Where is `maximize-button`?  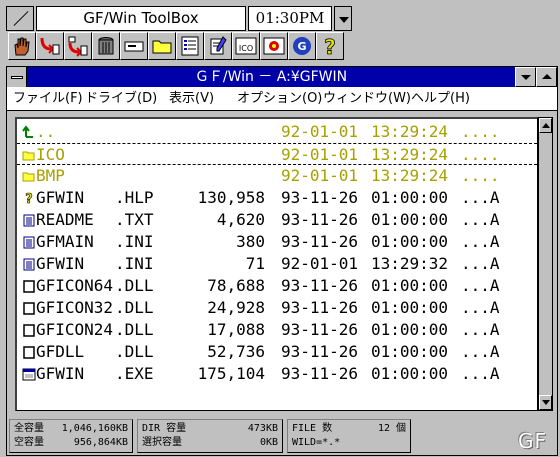
maximize-button is located at coordinates (546, 77).